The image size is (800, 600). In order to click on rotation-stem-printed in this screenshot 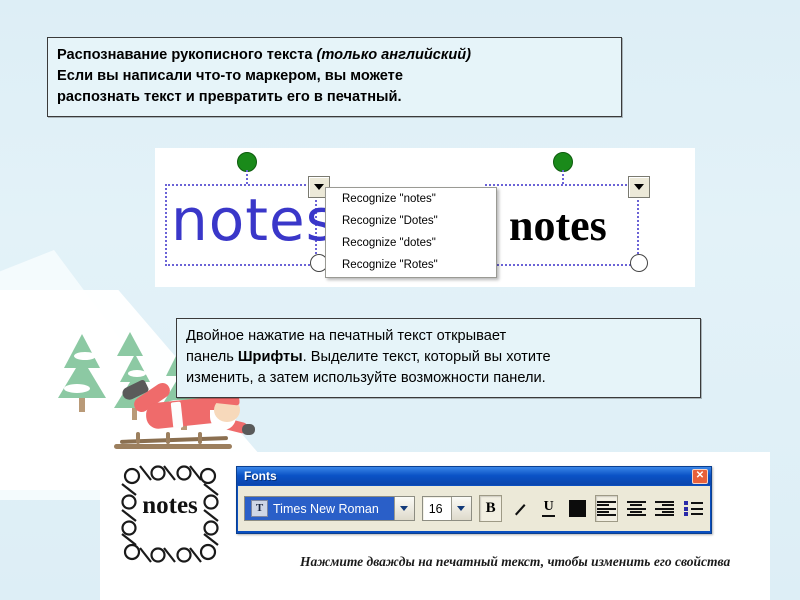, I will do `click(563, 177)`.